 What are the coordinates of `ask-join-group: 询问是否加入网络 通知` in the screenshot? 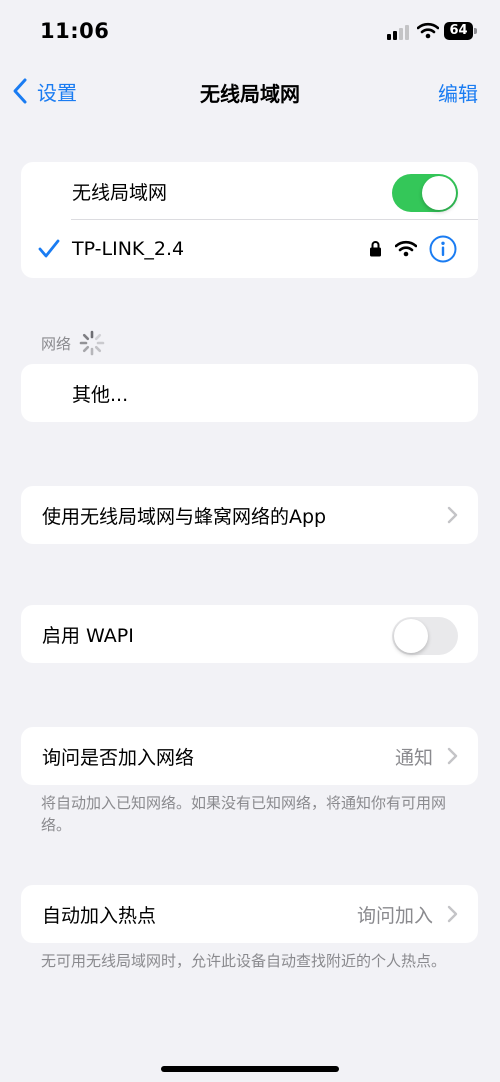 It's located at (249, 756).